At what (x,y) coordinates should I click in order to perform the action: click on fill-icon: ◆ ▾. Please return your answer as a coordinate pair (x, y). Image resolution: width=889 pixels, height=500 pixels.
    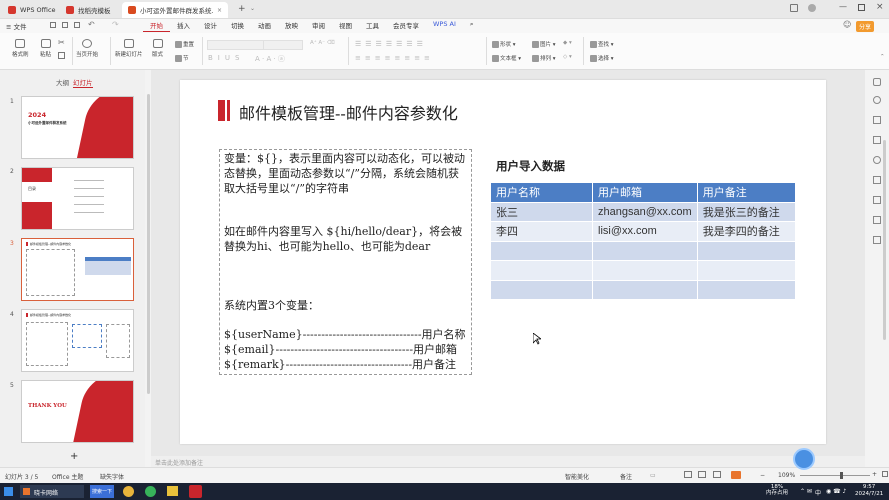
    Looking at the image, I should click on (567, 43).